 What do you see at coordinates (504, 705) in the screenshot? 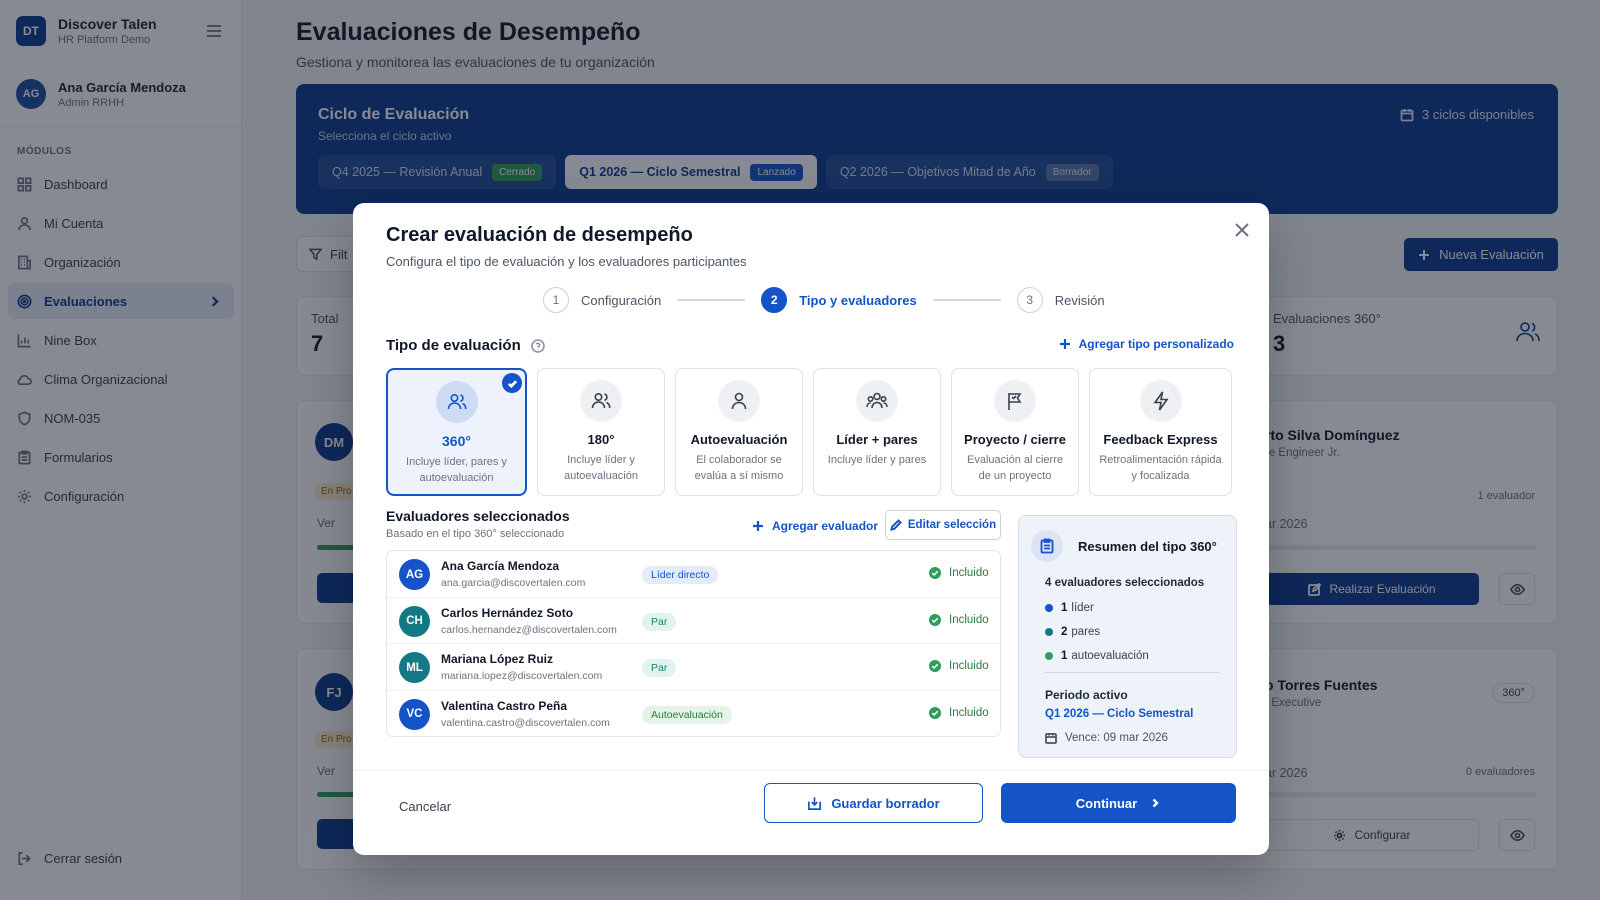
I see `evaluator-name: Valentina Castro Peña` at bounding box center [504, 705].